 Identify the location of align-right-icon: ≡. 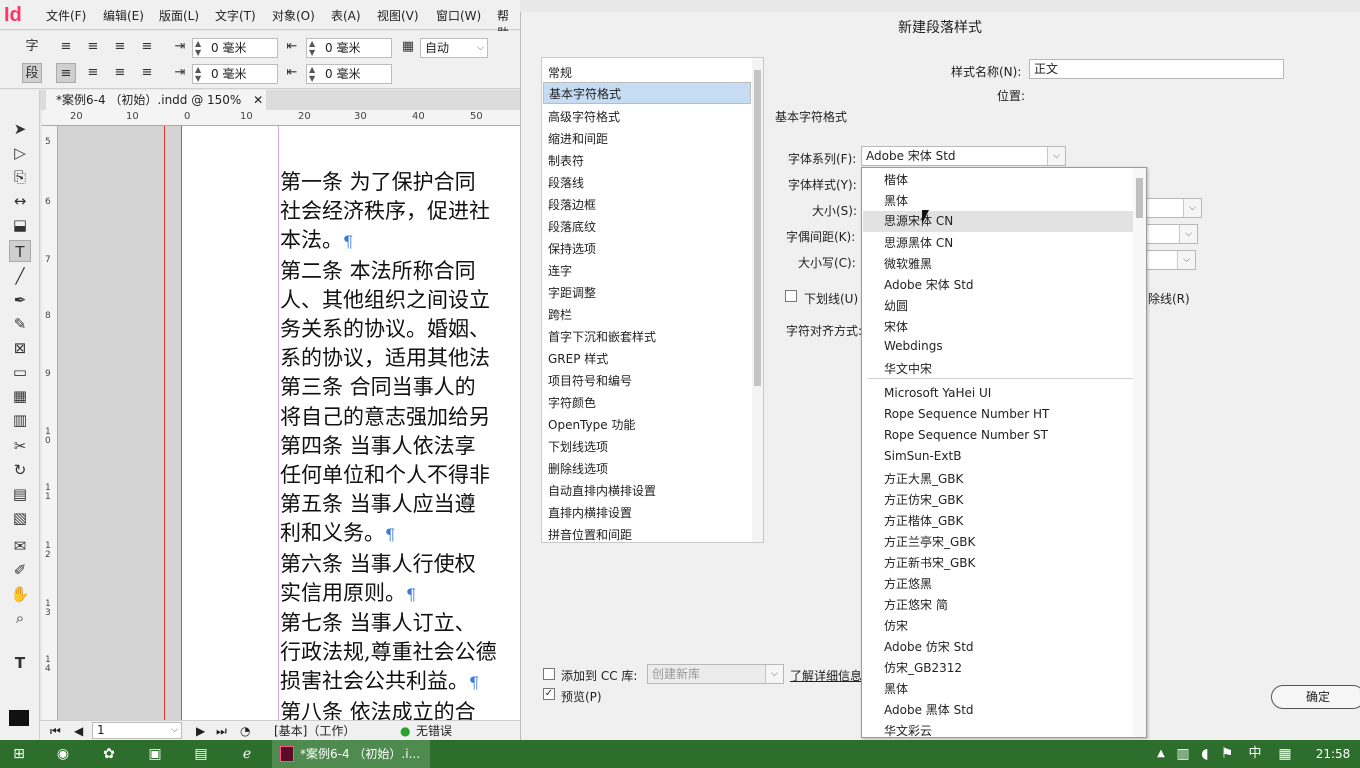
(120, 47).